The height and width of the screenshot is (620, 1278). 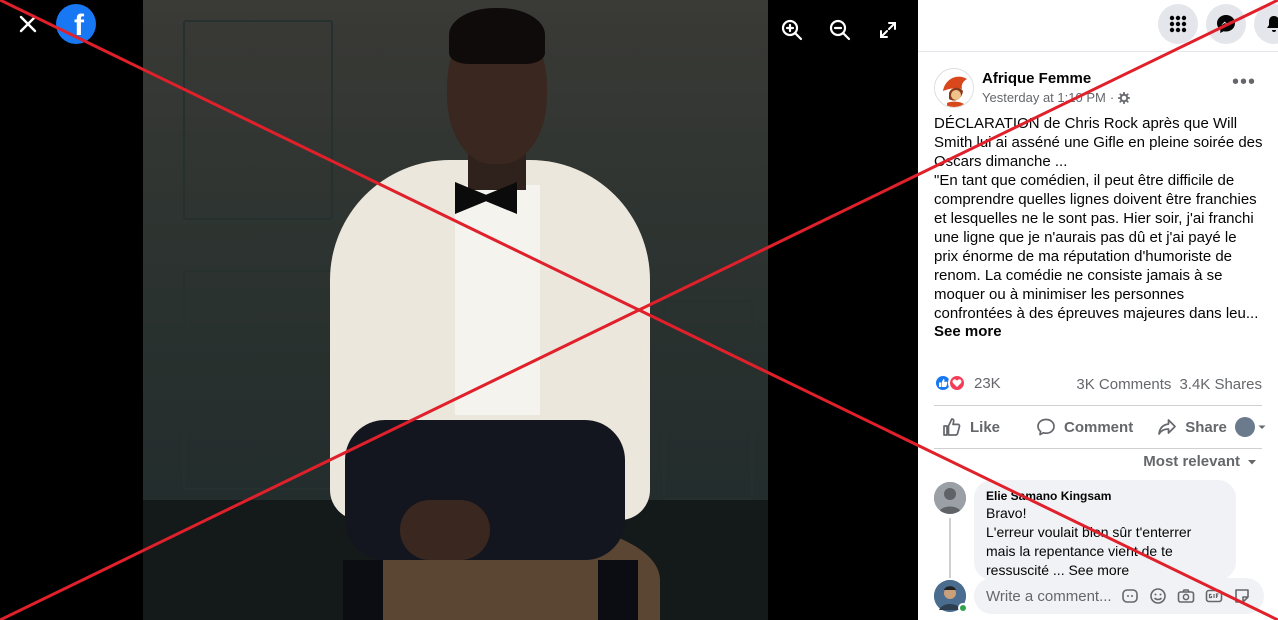 I want to click on share-arrow-icon, so click(x=1167, y=427).